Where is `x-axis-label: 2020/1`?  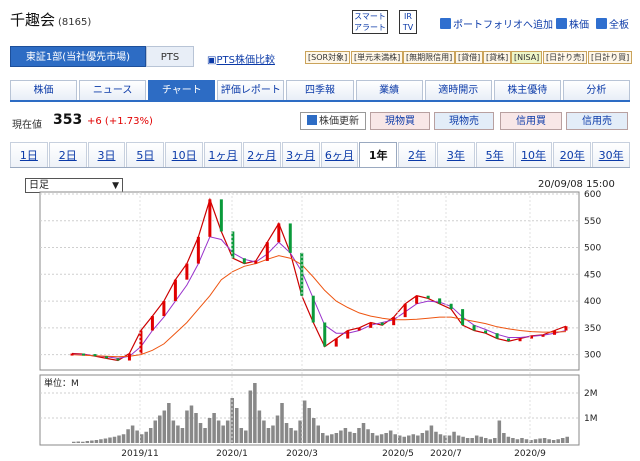
x-axis-label: 2020/1 is located at coordinates (232, 454).